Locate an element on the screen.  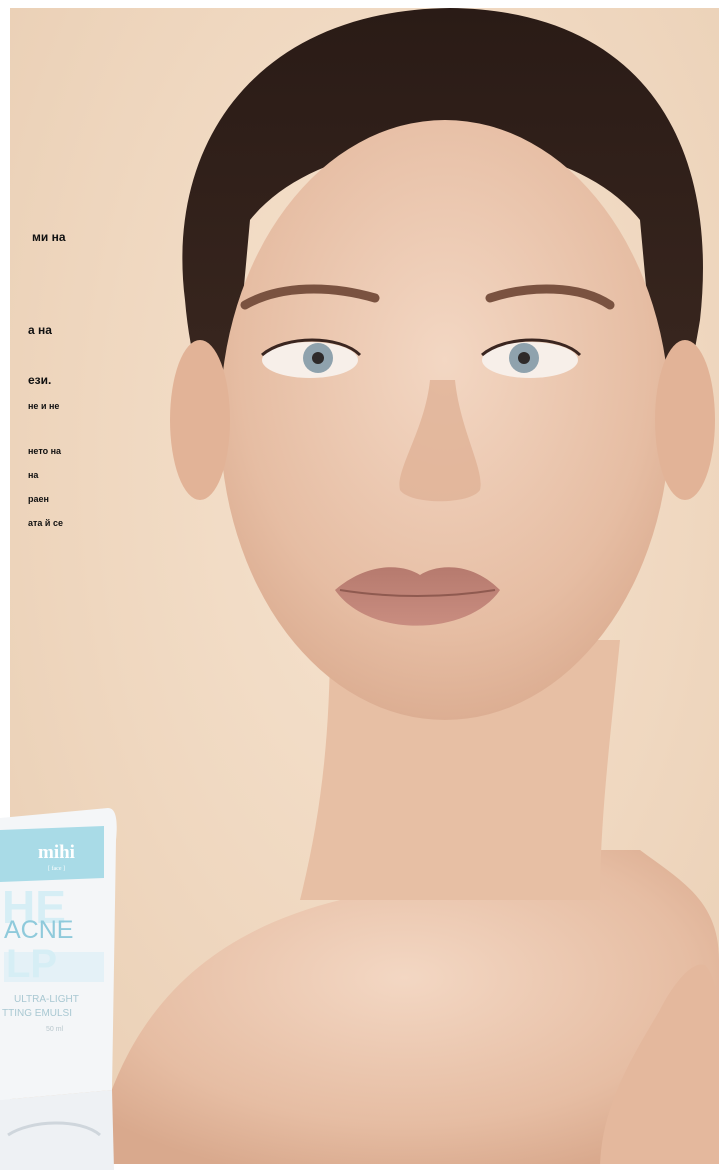
right-pupil is located at coordinates (524, 358).